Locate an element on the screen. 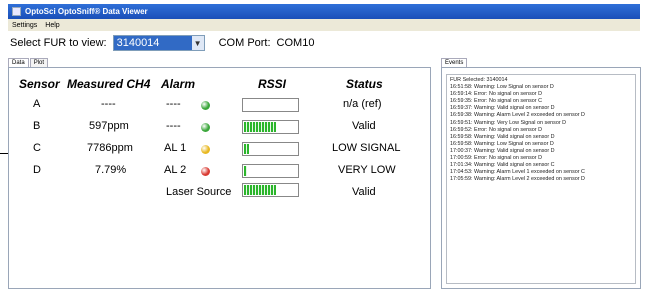 The height and width of the screenshot is (291, 645). event-line: FUR Selected: 3140014 is located at coordinates (479, 80).